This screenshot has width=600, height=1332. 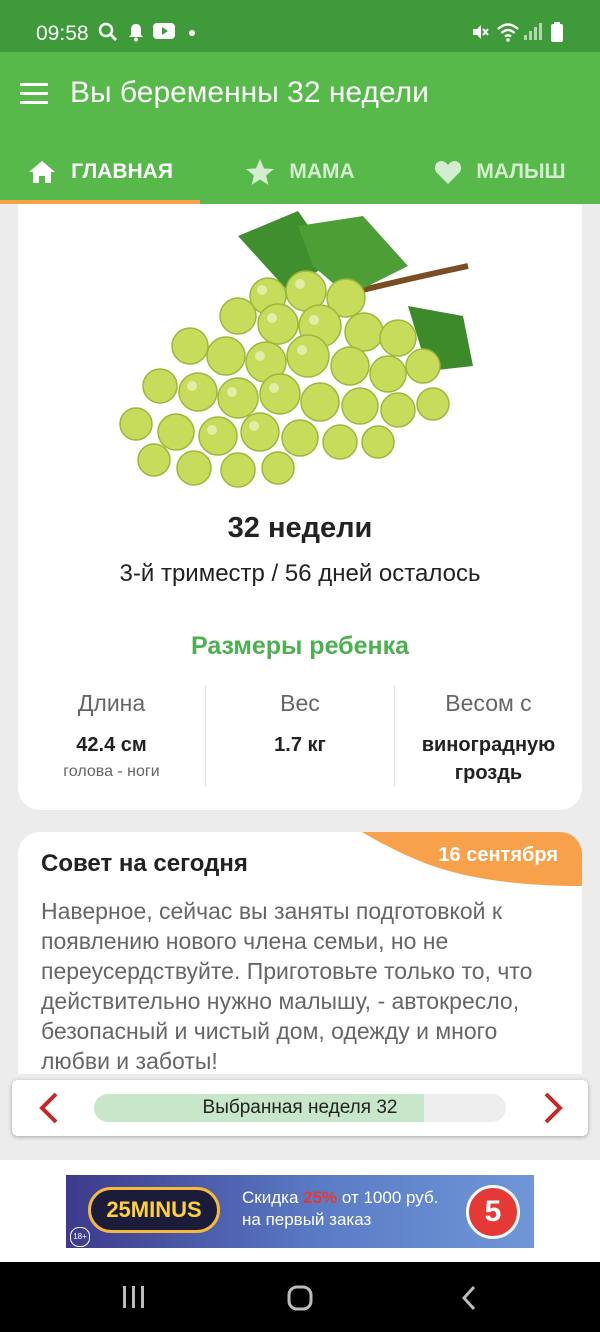 What do you see at coordinates (307, 1219) in the screenshot?
I see `ad-line2: на первый заказ` at bounding box center [307, 1219].